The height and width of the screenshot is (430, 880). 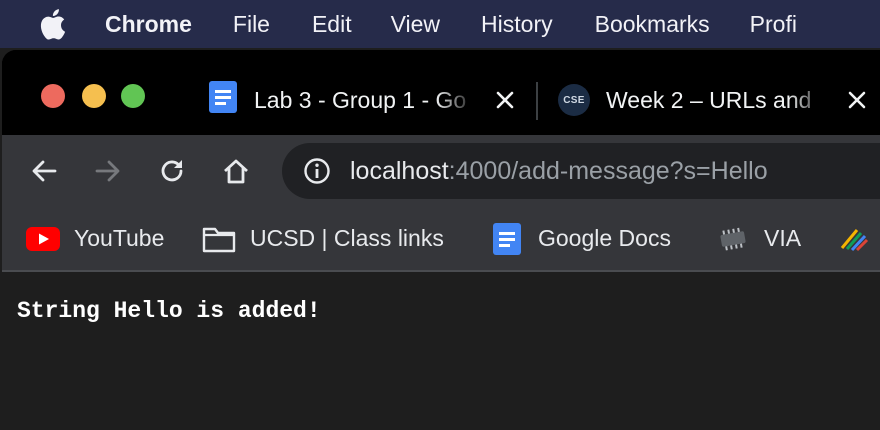 I want to click on bookmark-striped-logo, so click(x=858, y=238).